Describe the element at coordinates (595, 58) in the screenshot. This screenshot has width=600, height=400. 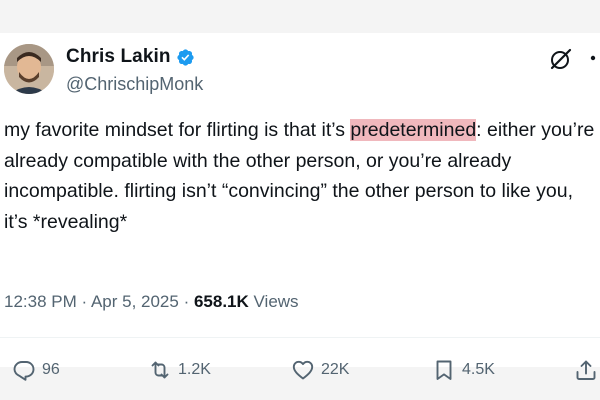
I see `more-icon` at that location.